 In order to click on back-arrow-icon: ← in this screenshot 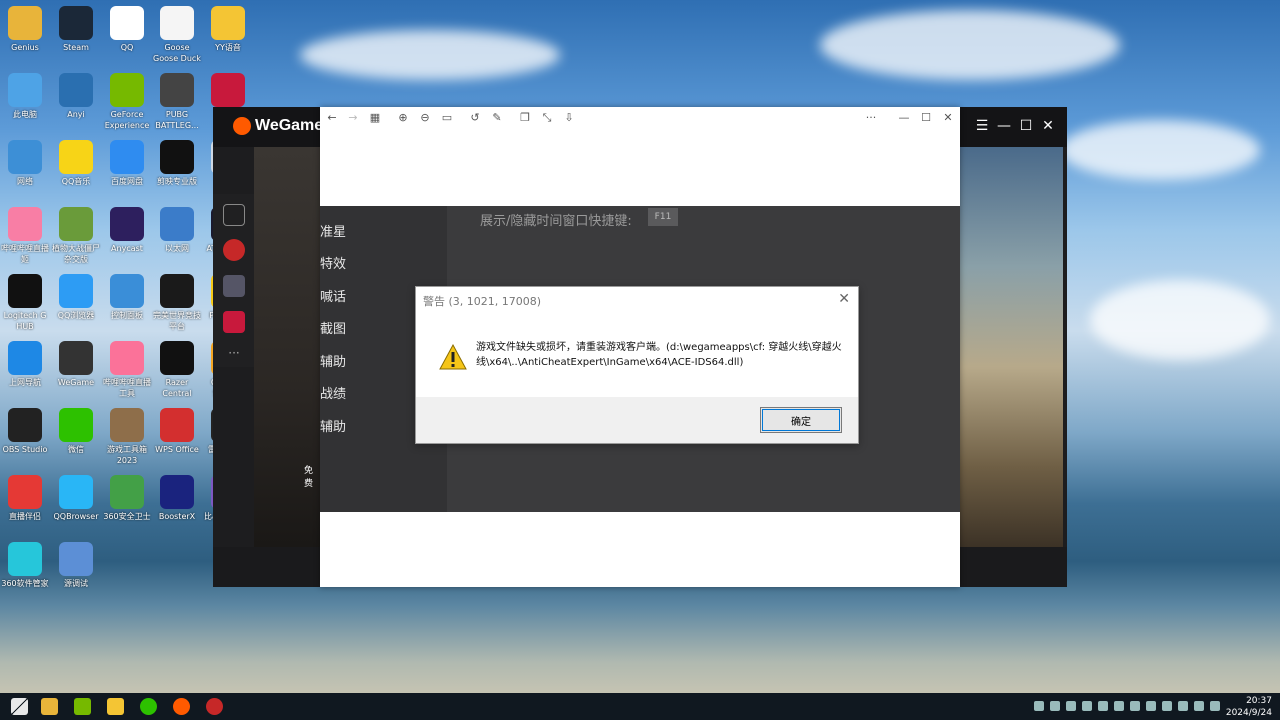, I will do `click(332, 118)`.